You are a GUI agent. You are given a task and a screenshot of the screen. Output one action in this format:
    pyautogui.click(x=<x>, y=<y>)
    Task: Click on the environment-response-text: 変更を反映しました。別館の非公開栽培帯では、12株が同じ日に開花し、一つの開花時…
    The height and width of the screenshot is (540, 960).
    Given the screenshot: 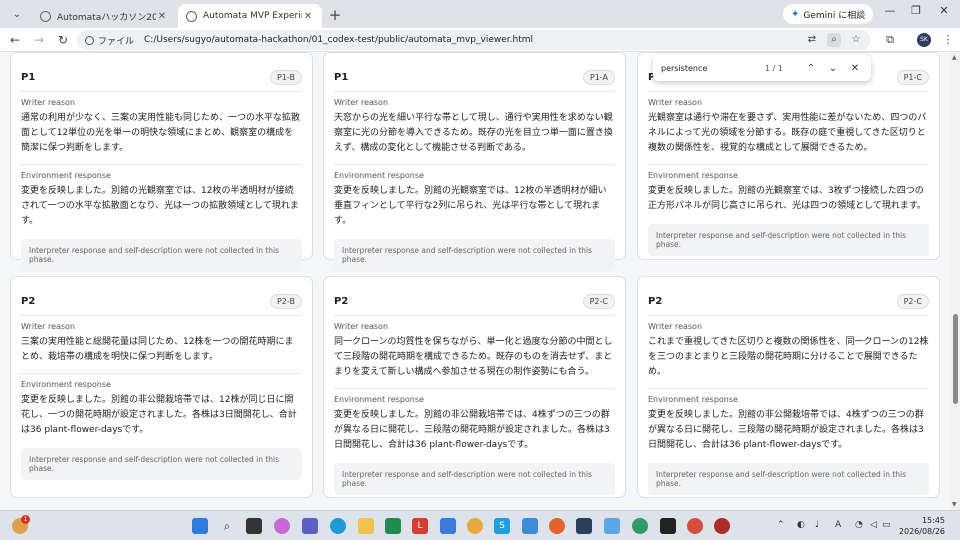 What is the action you would take?
    pyautogui.click(x=159, y=415)
    